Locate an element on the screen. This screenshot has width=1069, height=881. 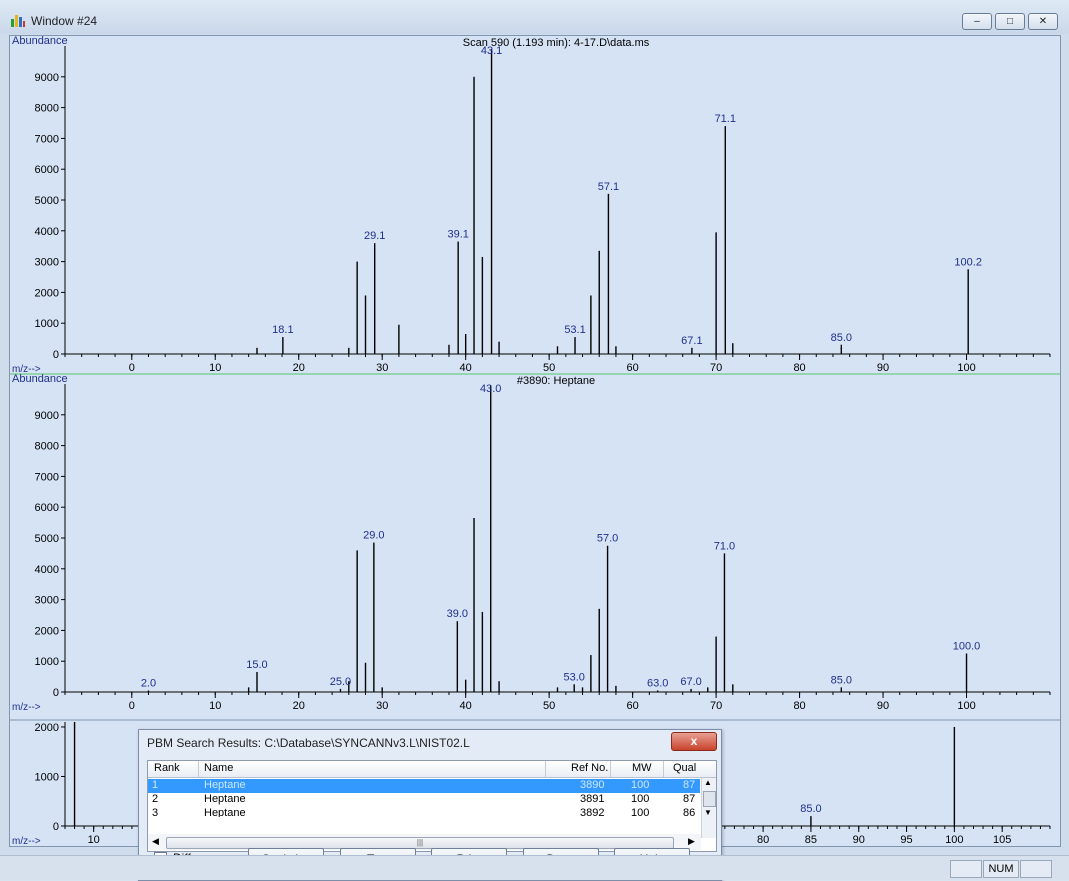
x-tick-label: 50 is located at coordinates (549, 368).